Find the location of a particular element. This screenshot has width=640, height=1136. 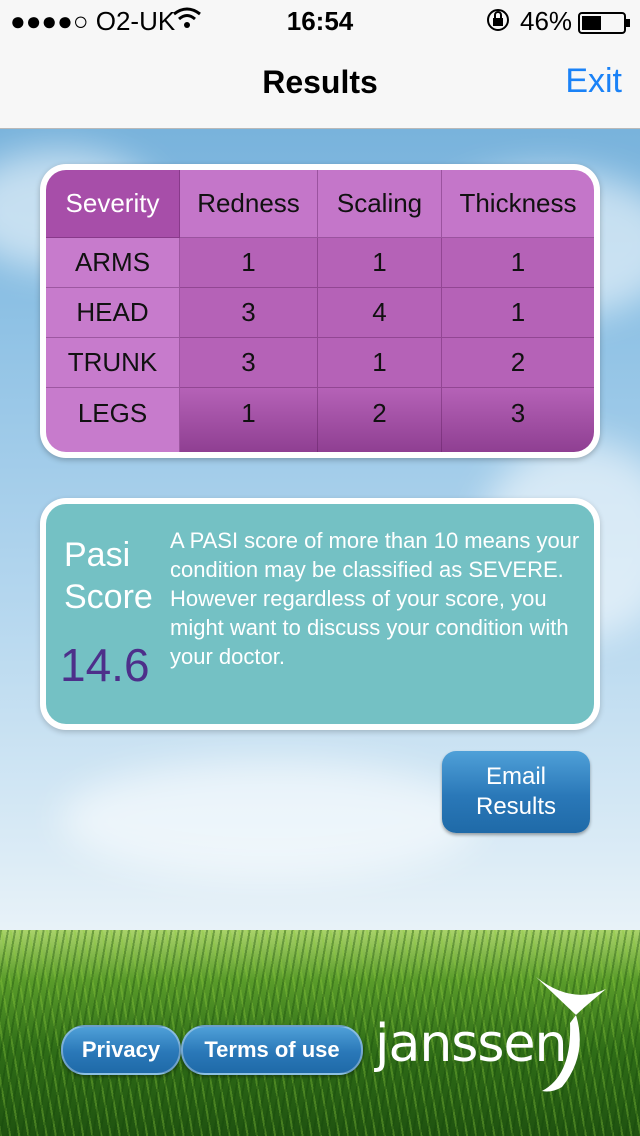

battery-icon is located at coordinates (605, 25).